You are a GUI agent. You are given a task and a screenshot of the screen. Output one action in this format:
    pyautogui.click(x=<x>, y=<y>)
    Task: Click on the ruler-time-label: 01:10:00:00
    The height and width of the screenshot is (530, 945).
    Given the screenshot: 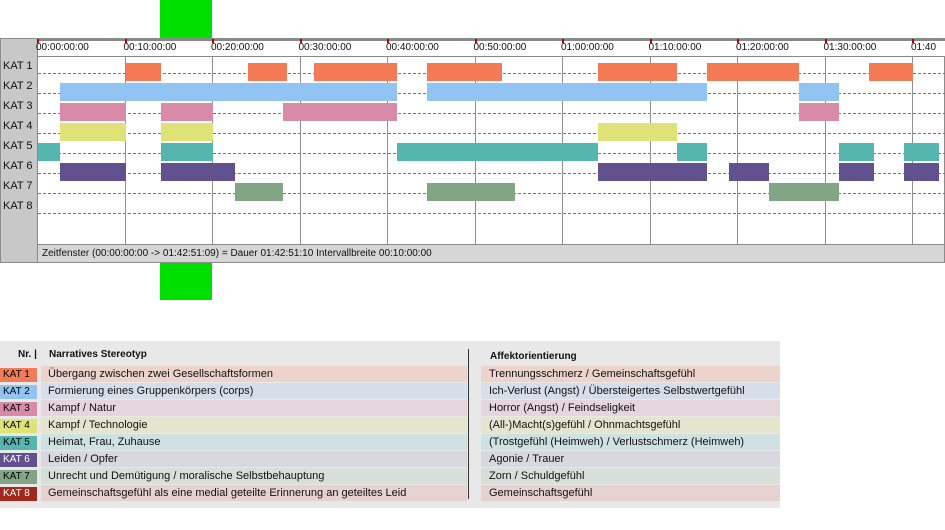 What is the action you would take?
    pyautogui.click(x=675, y=47)
    